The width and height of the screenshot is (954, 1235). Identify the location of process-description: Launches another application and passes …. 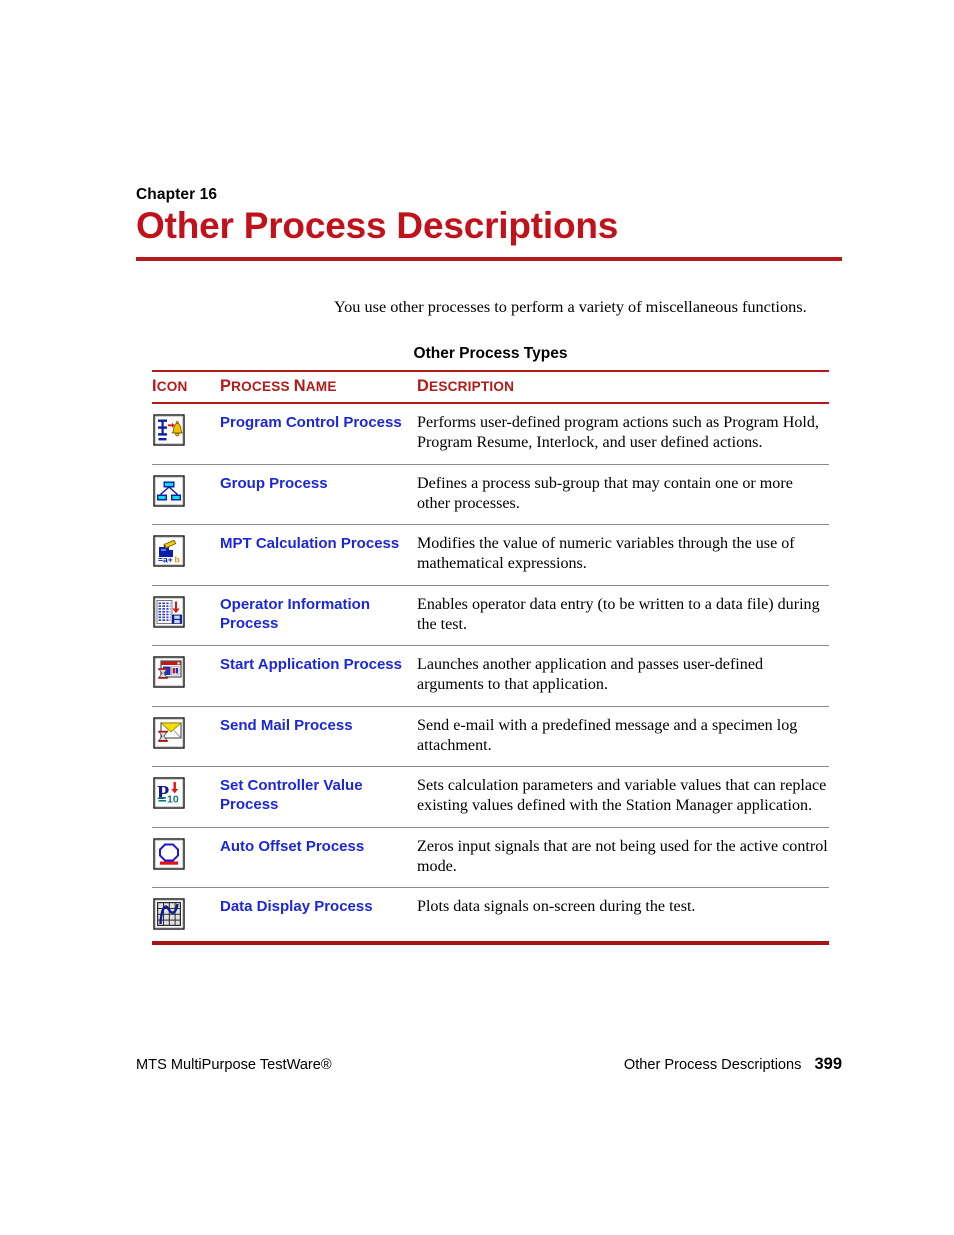
(623, 676).